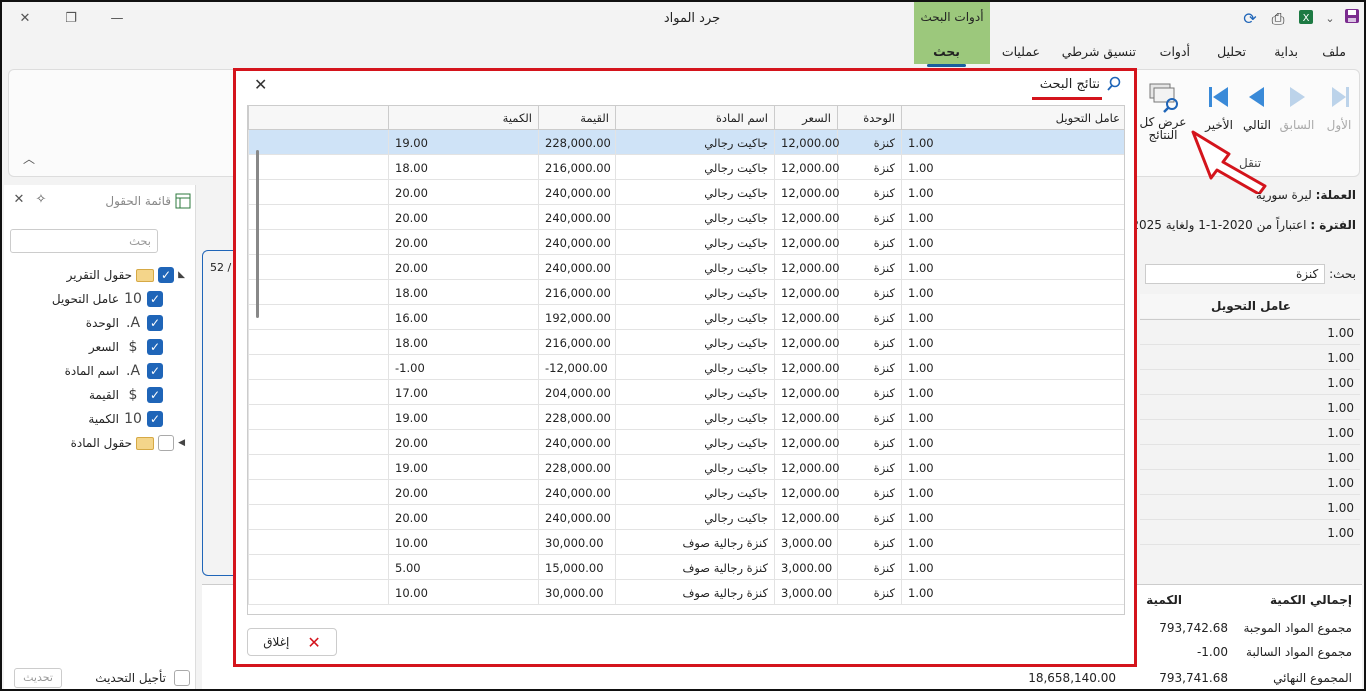 Image resolution: width=1366 pixels, height=691 pixels. I want to click on cell-value: 30,000.00, so click(576, 592).